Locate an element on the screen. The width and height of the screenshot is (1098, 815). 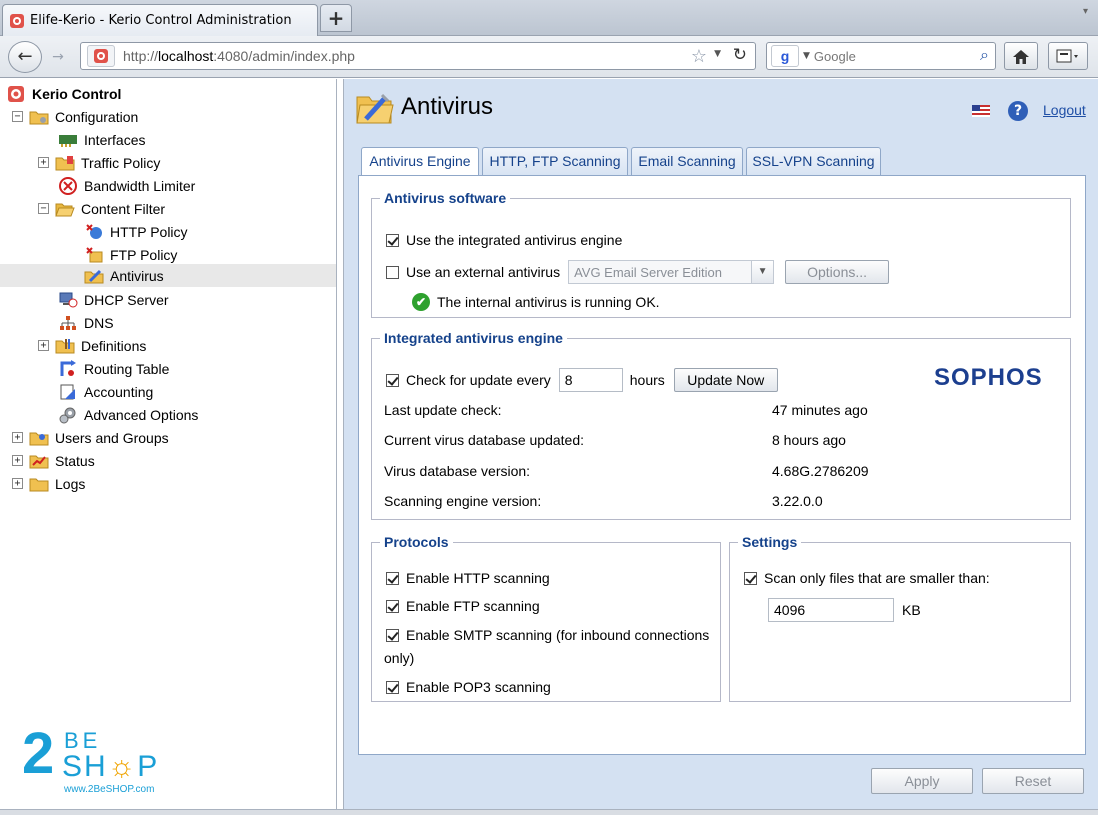
bandwidth-limiter-icon is located at coordinates (68, 185).